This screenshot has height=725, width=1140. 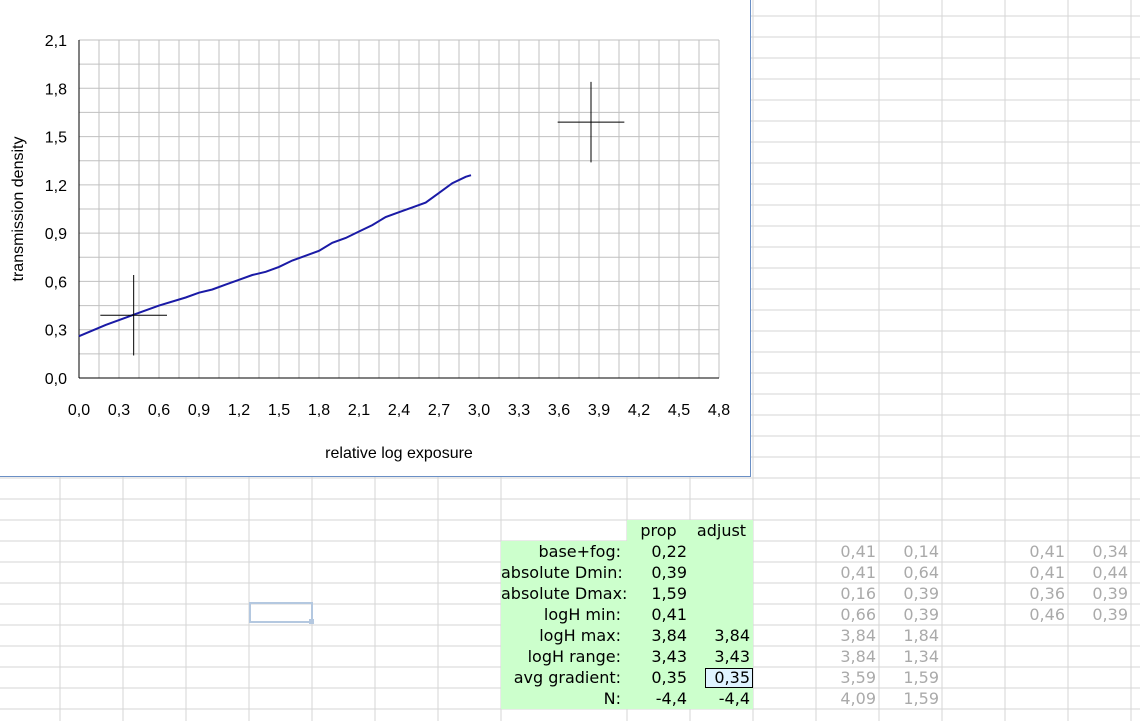 What do you see at coordinates (159, 410) in the screenshot?
I see `x-tick-label: 0,6` at bounding box center [159, 410].